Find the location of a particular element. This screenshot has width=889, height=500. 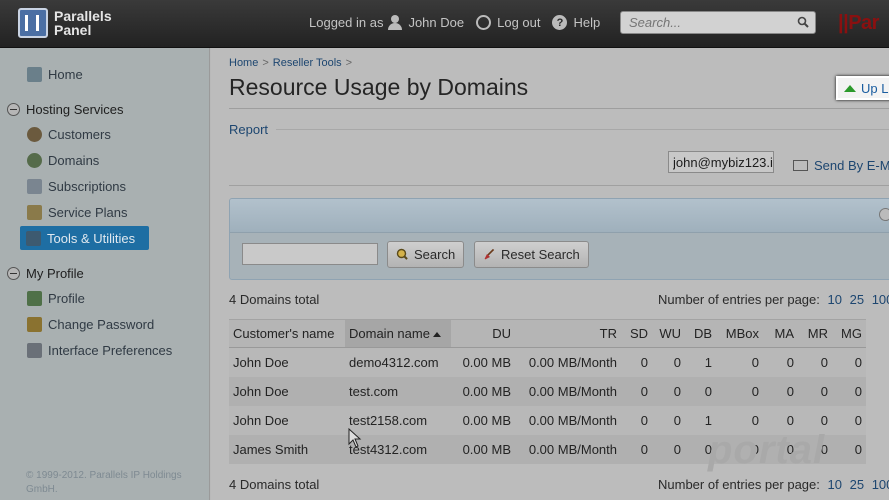

copyright: © 1999-2012. Parallels IP Holdings GmbH. is located at coordinates (104, 482).